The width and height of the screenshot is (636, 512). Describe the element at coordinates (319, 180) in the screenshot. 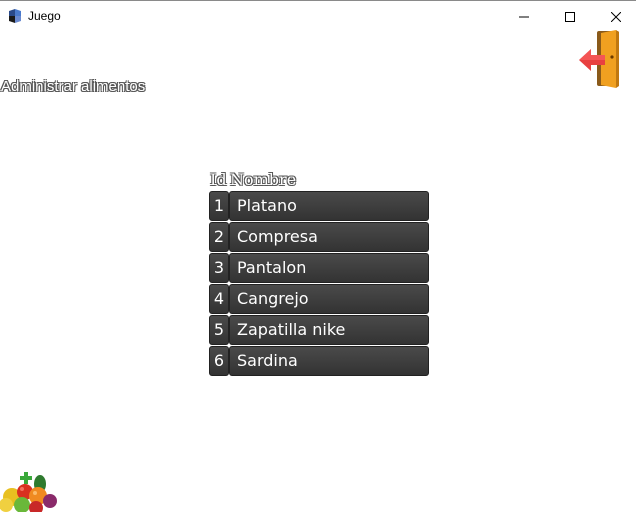

I see `table-header: Id Nombre` at that location.